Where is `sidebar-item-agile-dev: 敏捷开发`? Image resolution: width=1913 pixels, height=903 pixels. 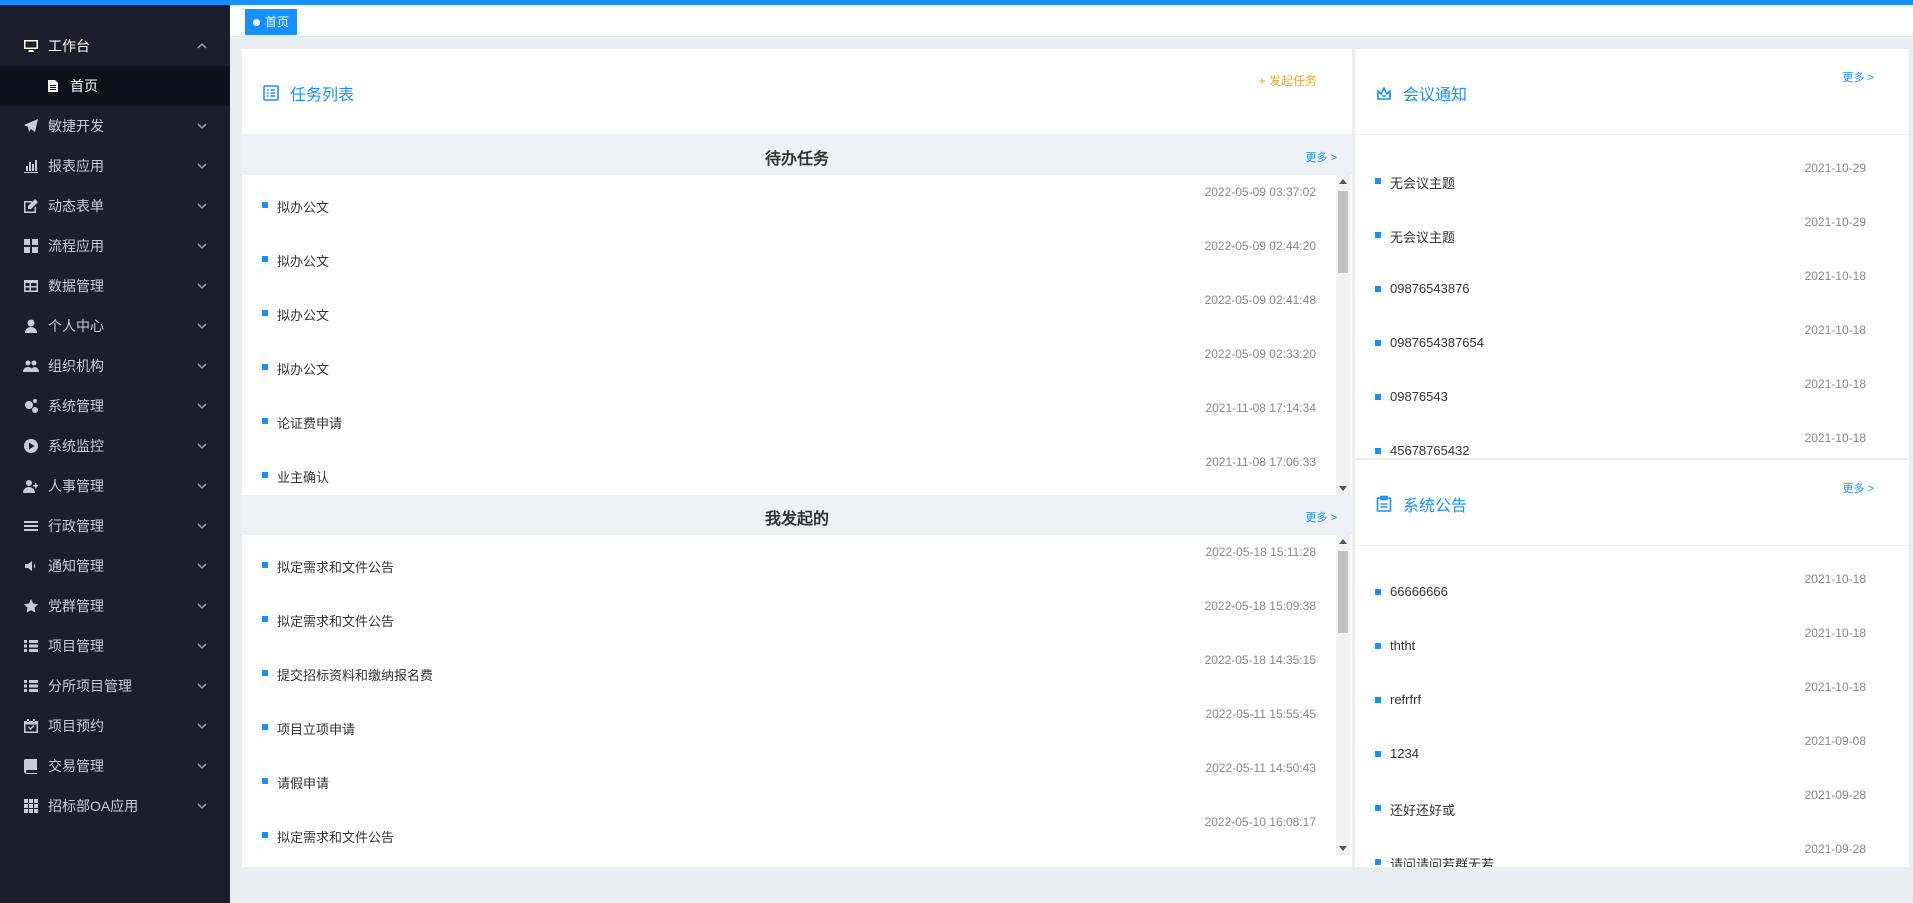 sidebar-item-agile-dev: 敏捷开发 is located at coordinates (115, 126).